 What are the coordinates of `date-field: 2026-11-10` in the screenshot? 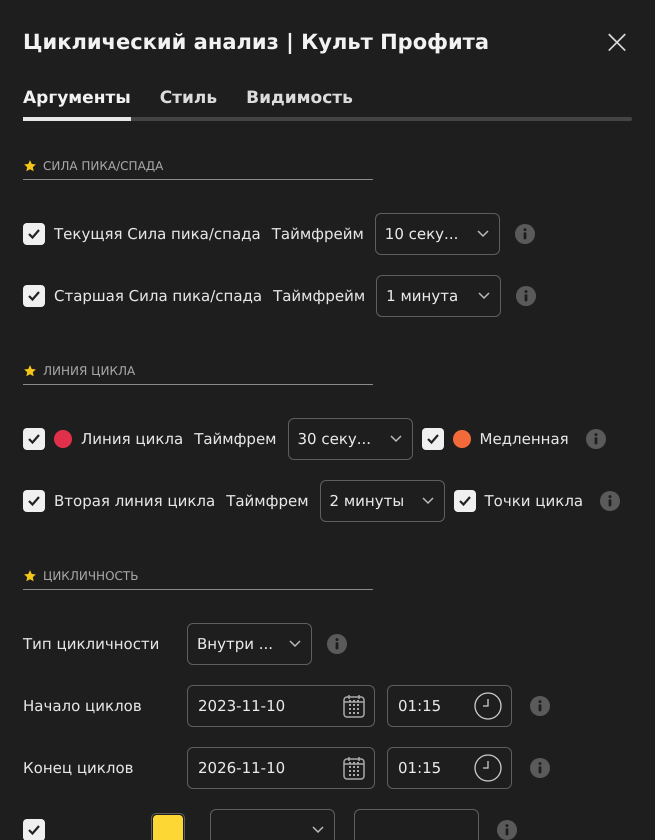 It's located at (281, 768).